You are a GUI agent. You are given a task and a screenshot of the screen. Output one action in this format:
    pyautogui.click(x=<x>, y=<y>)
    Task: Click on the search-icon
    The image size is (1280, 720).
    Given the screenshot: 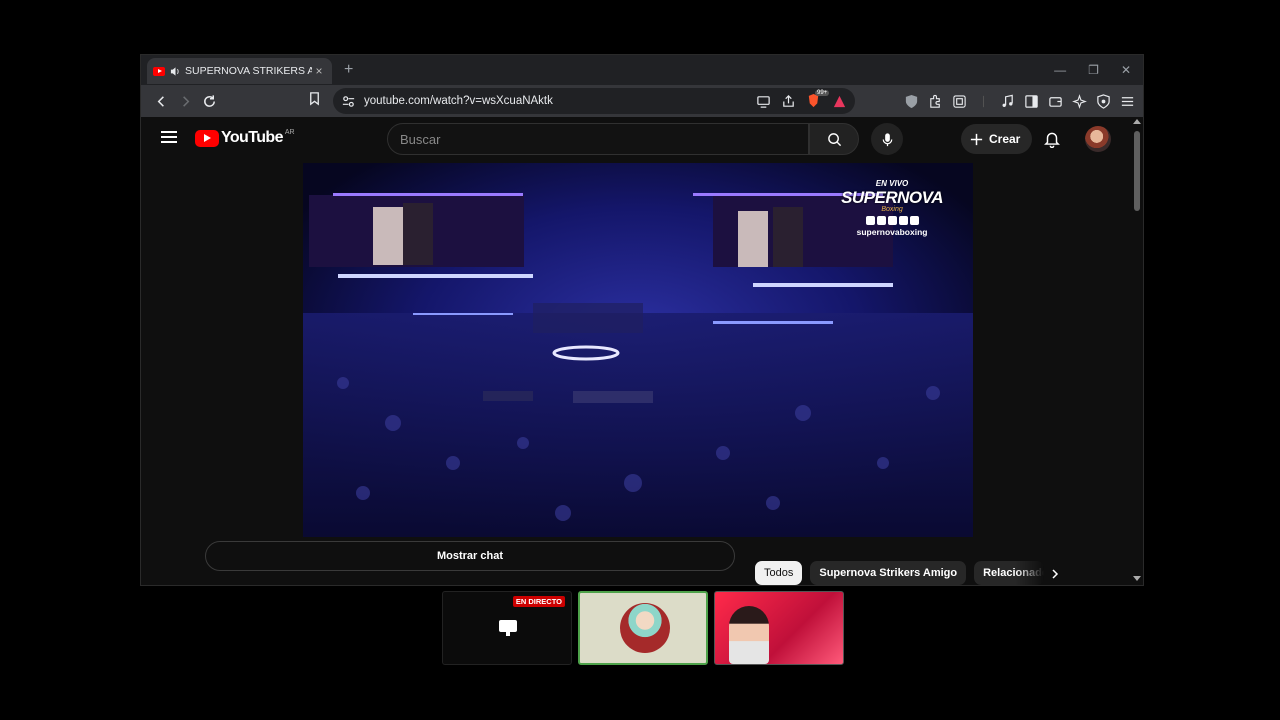 What is the action you would take?
    pyautogui.click(x=834, y=139)
    